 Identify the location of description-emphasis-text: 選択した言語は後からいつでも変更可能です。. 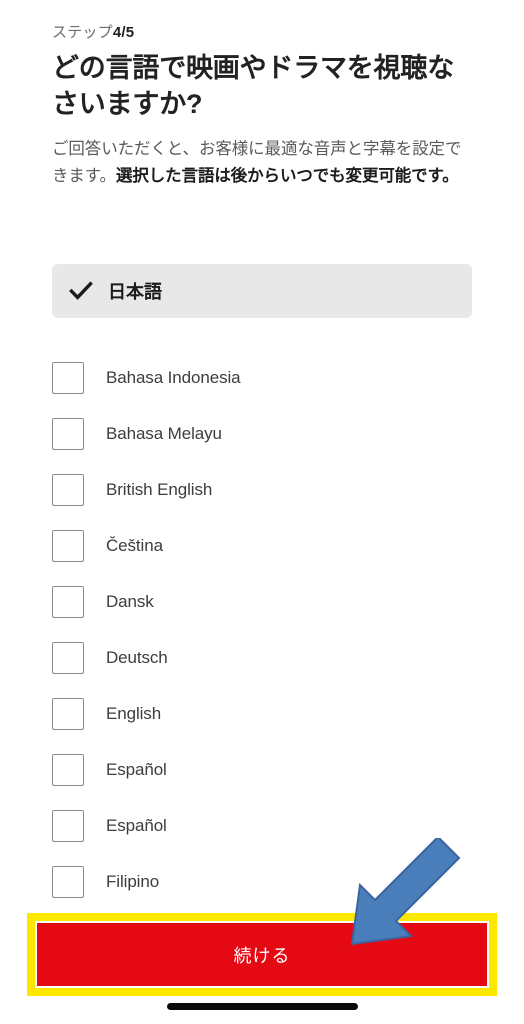
(287, 175).